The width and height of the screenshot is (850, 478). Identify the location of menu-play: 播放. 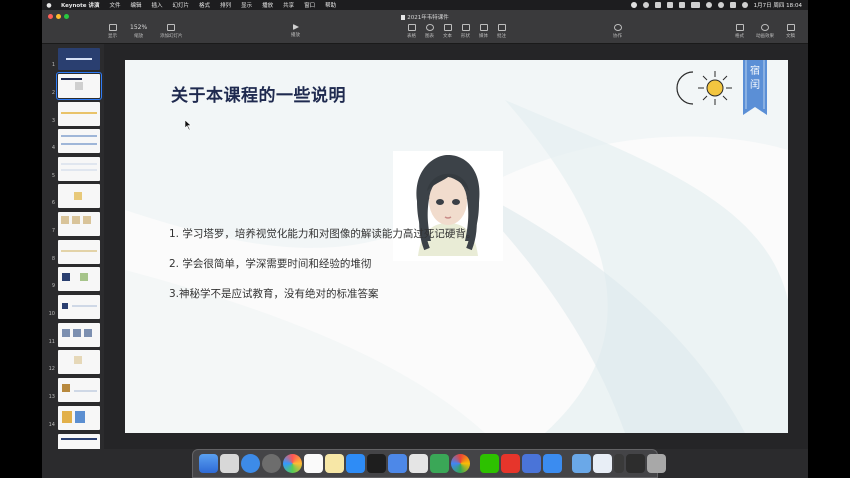
(267, 5).